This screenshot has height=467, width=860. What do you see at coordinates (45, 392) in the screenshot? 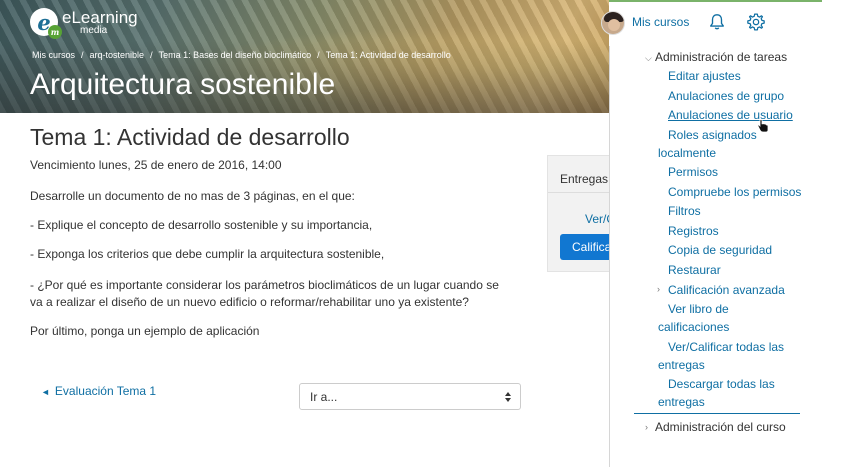
I see `triangle-left-icon: ◄` at bounding box center [45, 392].